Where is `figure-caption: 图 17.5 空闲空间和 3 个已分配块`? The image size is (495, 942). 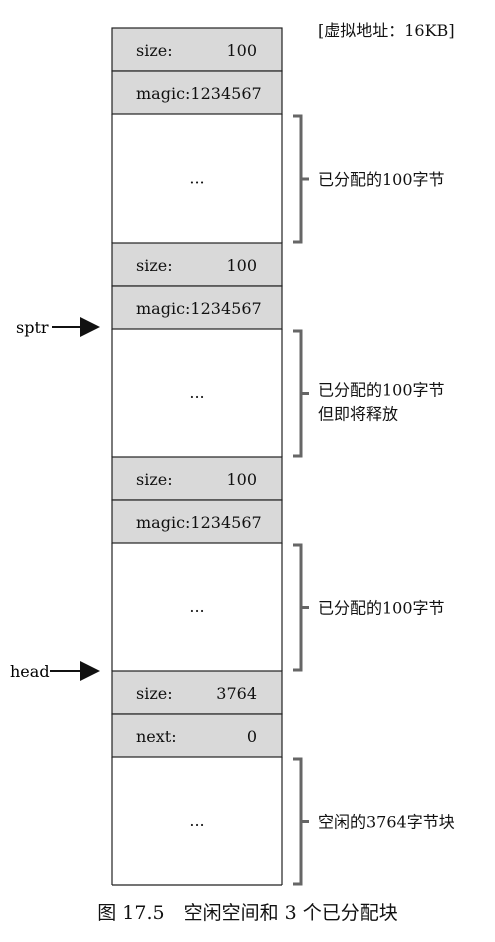
figure-caption: 图 17.5 空闲空间和 3 个已分配块 is located at coordinates (247, 913).